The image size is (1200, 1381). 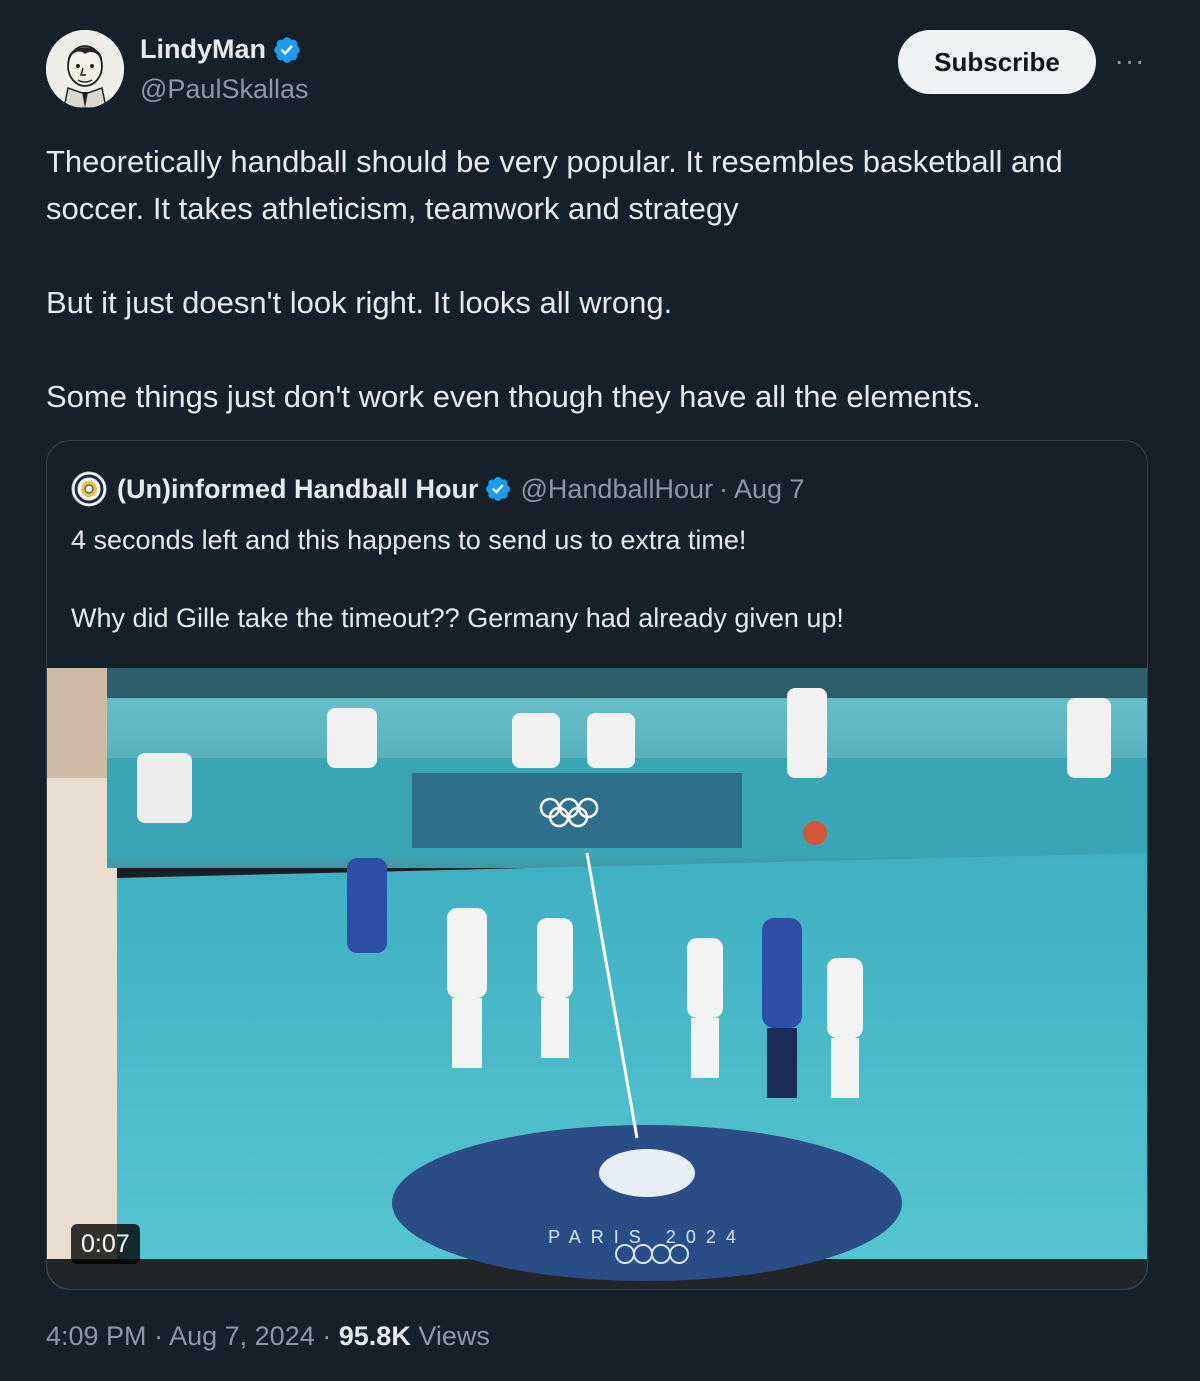 I want to click on tweet-time: 4:09 PM, so click(x=96, y=1336).